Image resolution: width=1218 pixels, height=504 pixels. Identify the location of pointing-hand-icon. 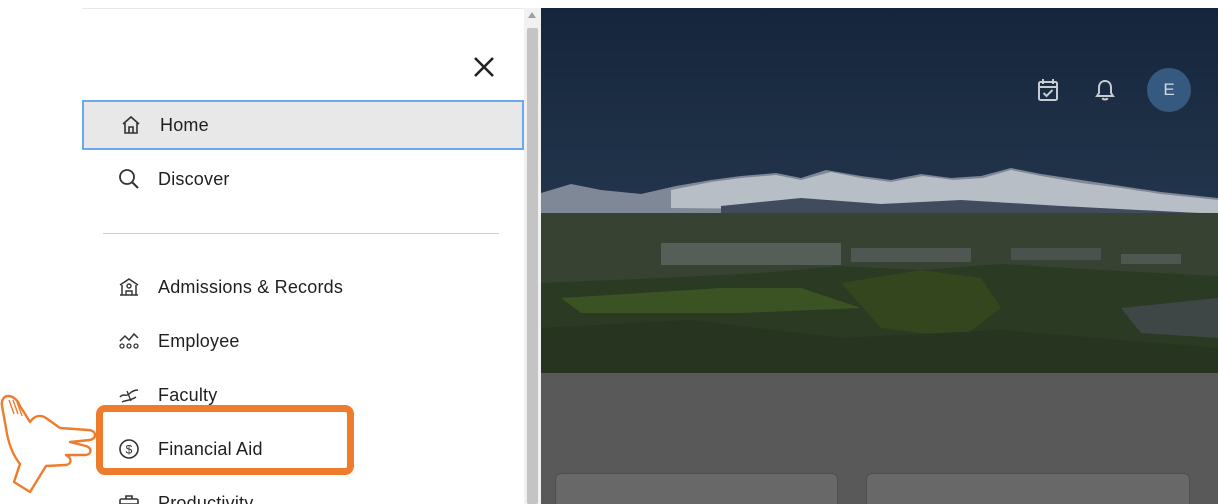
(48, 444).